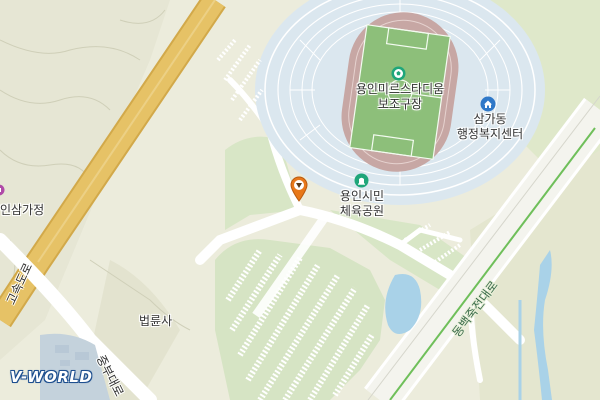 The image size is (600, 400). What do you see at coordinates (156, 321) in the screenshot?
I see `temple-label: 법륜사` at bounding box center [156, 321].